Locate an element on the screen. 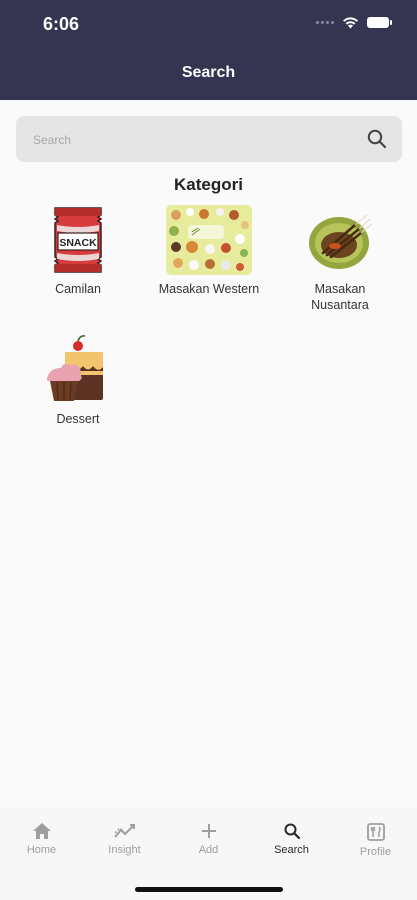 This screenshot has width=417, height=900. search-input is located at coordinates (193, 140).